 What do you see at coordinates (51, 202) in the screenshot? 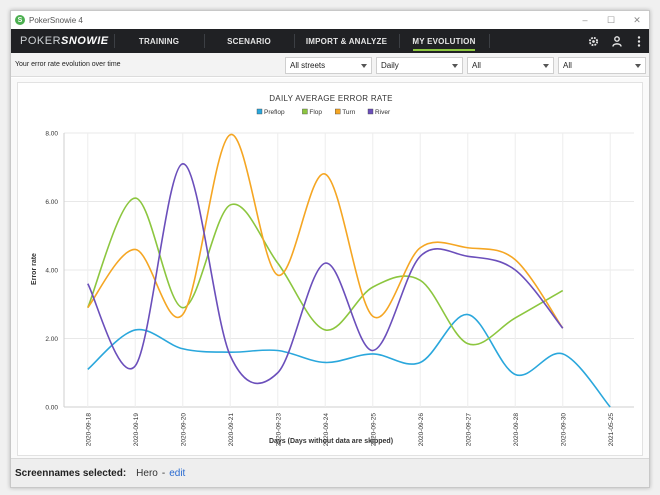
I see `y-tick-label: 6.00` at bounding box center [51, 202].